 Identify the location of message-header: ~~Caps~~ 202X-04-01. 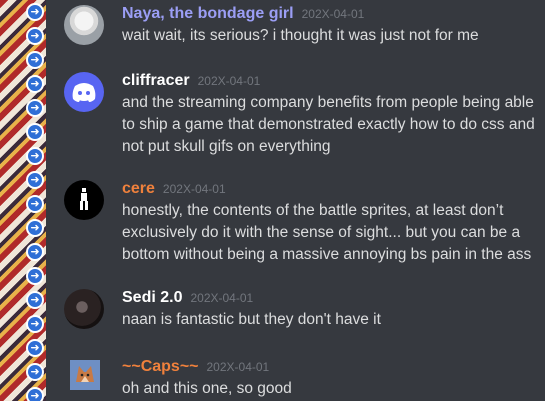
(330, 367).